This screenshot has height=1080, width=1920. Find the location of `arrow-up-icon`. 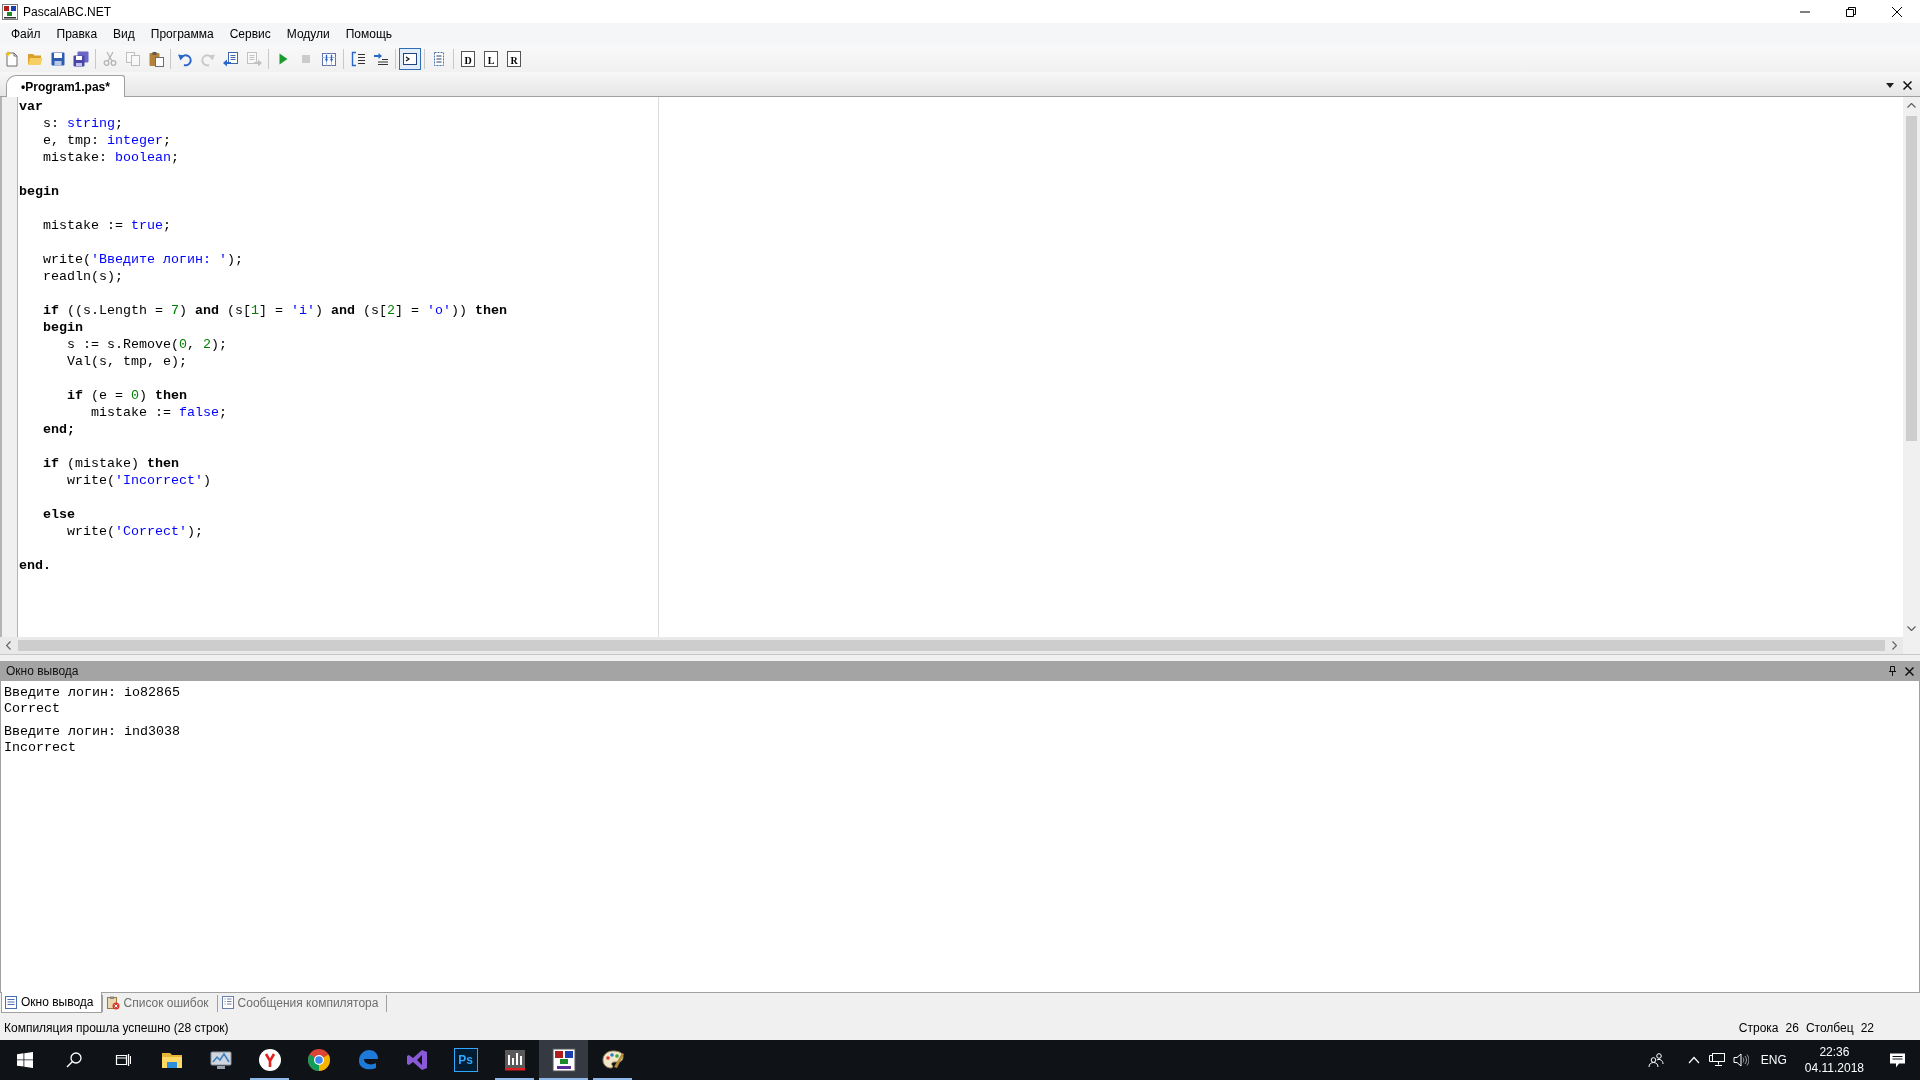

arrow-up-icon is located at coordinates (1911, 105).